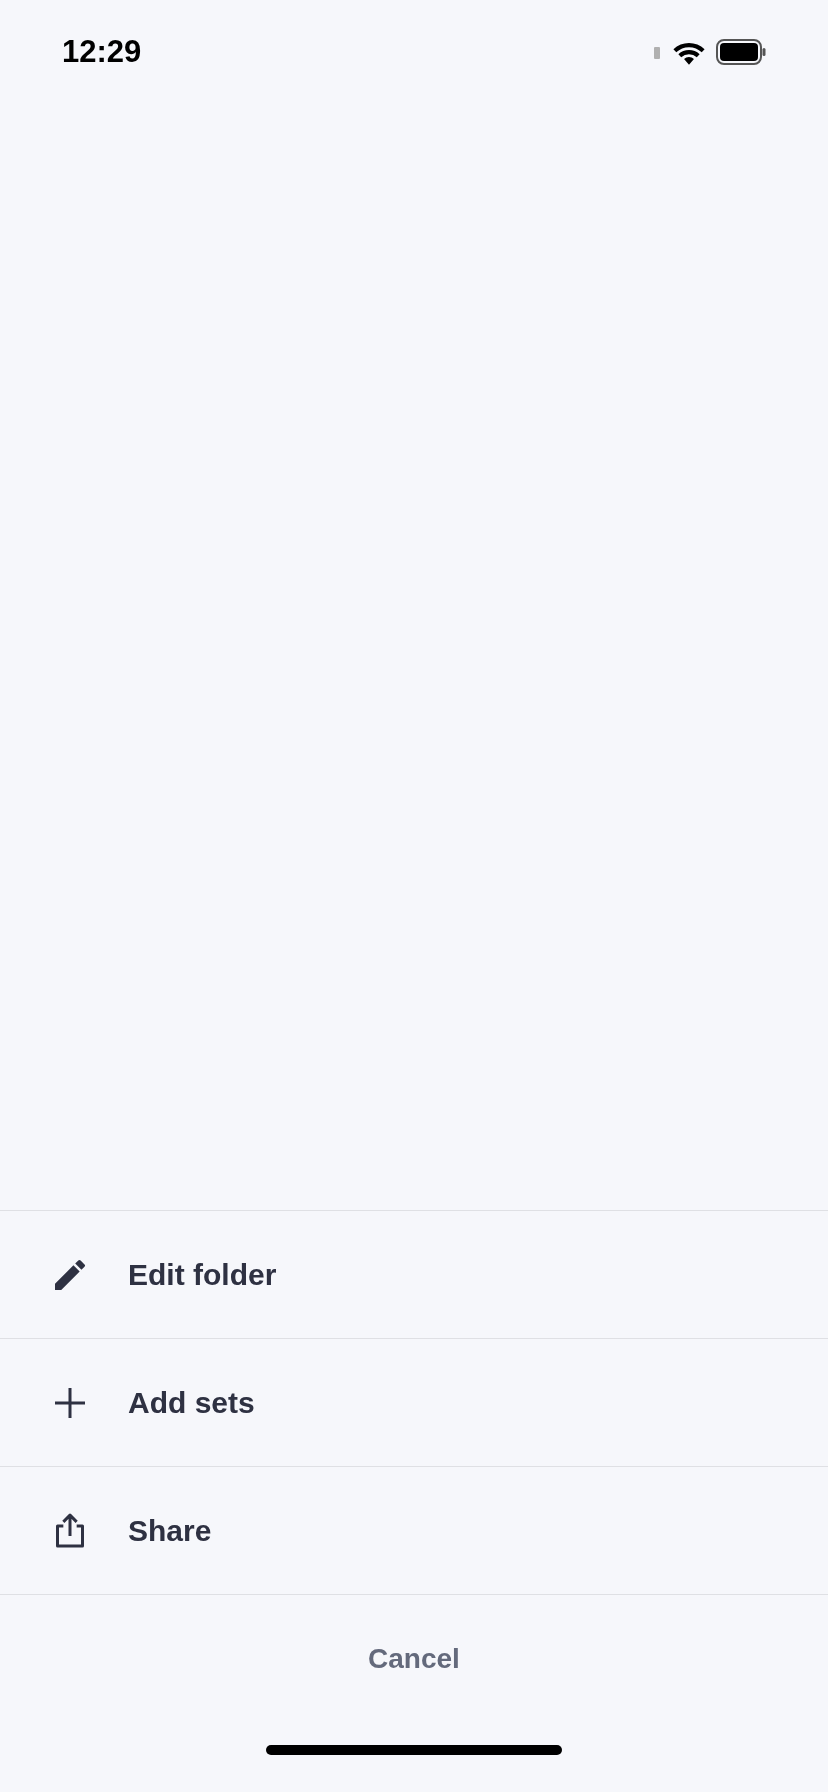 This screenshot has height=1792, width=828. I want to click on battery-icon, so click(741, 52).